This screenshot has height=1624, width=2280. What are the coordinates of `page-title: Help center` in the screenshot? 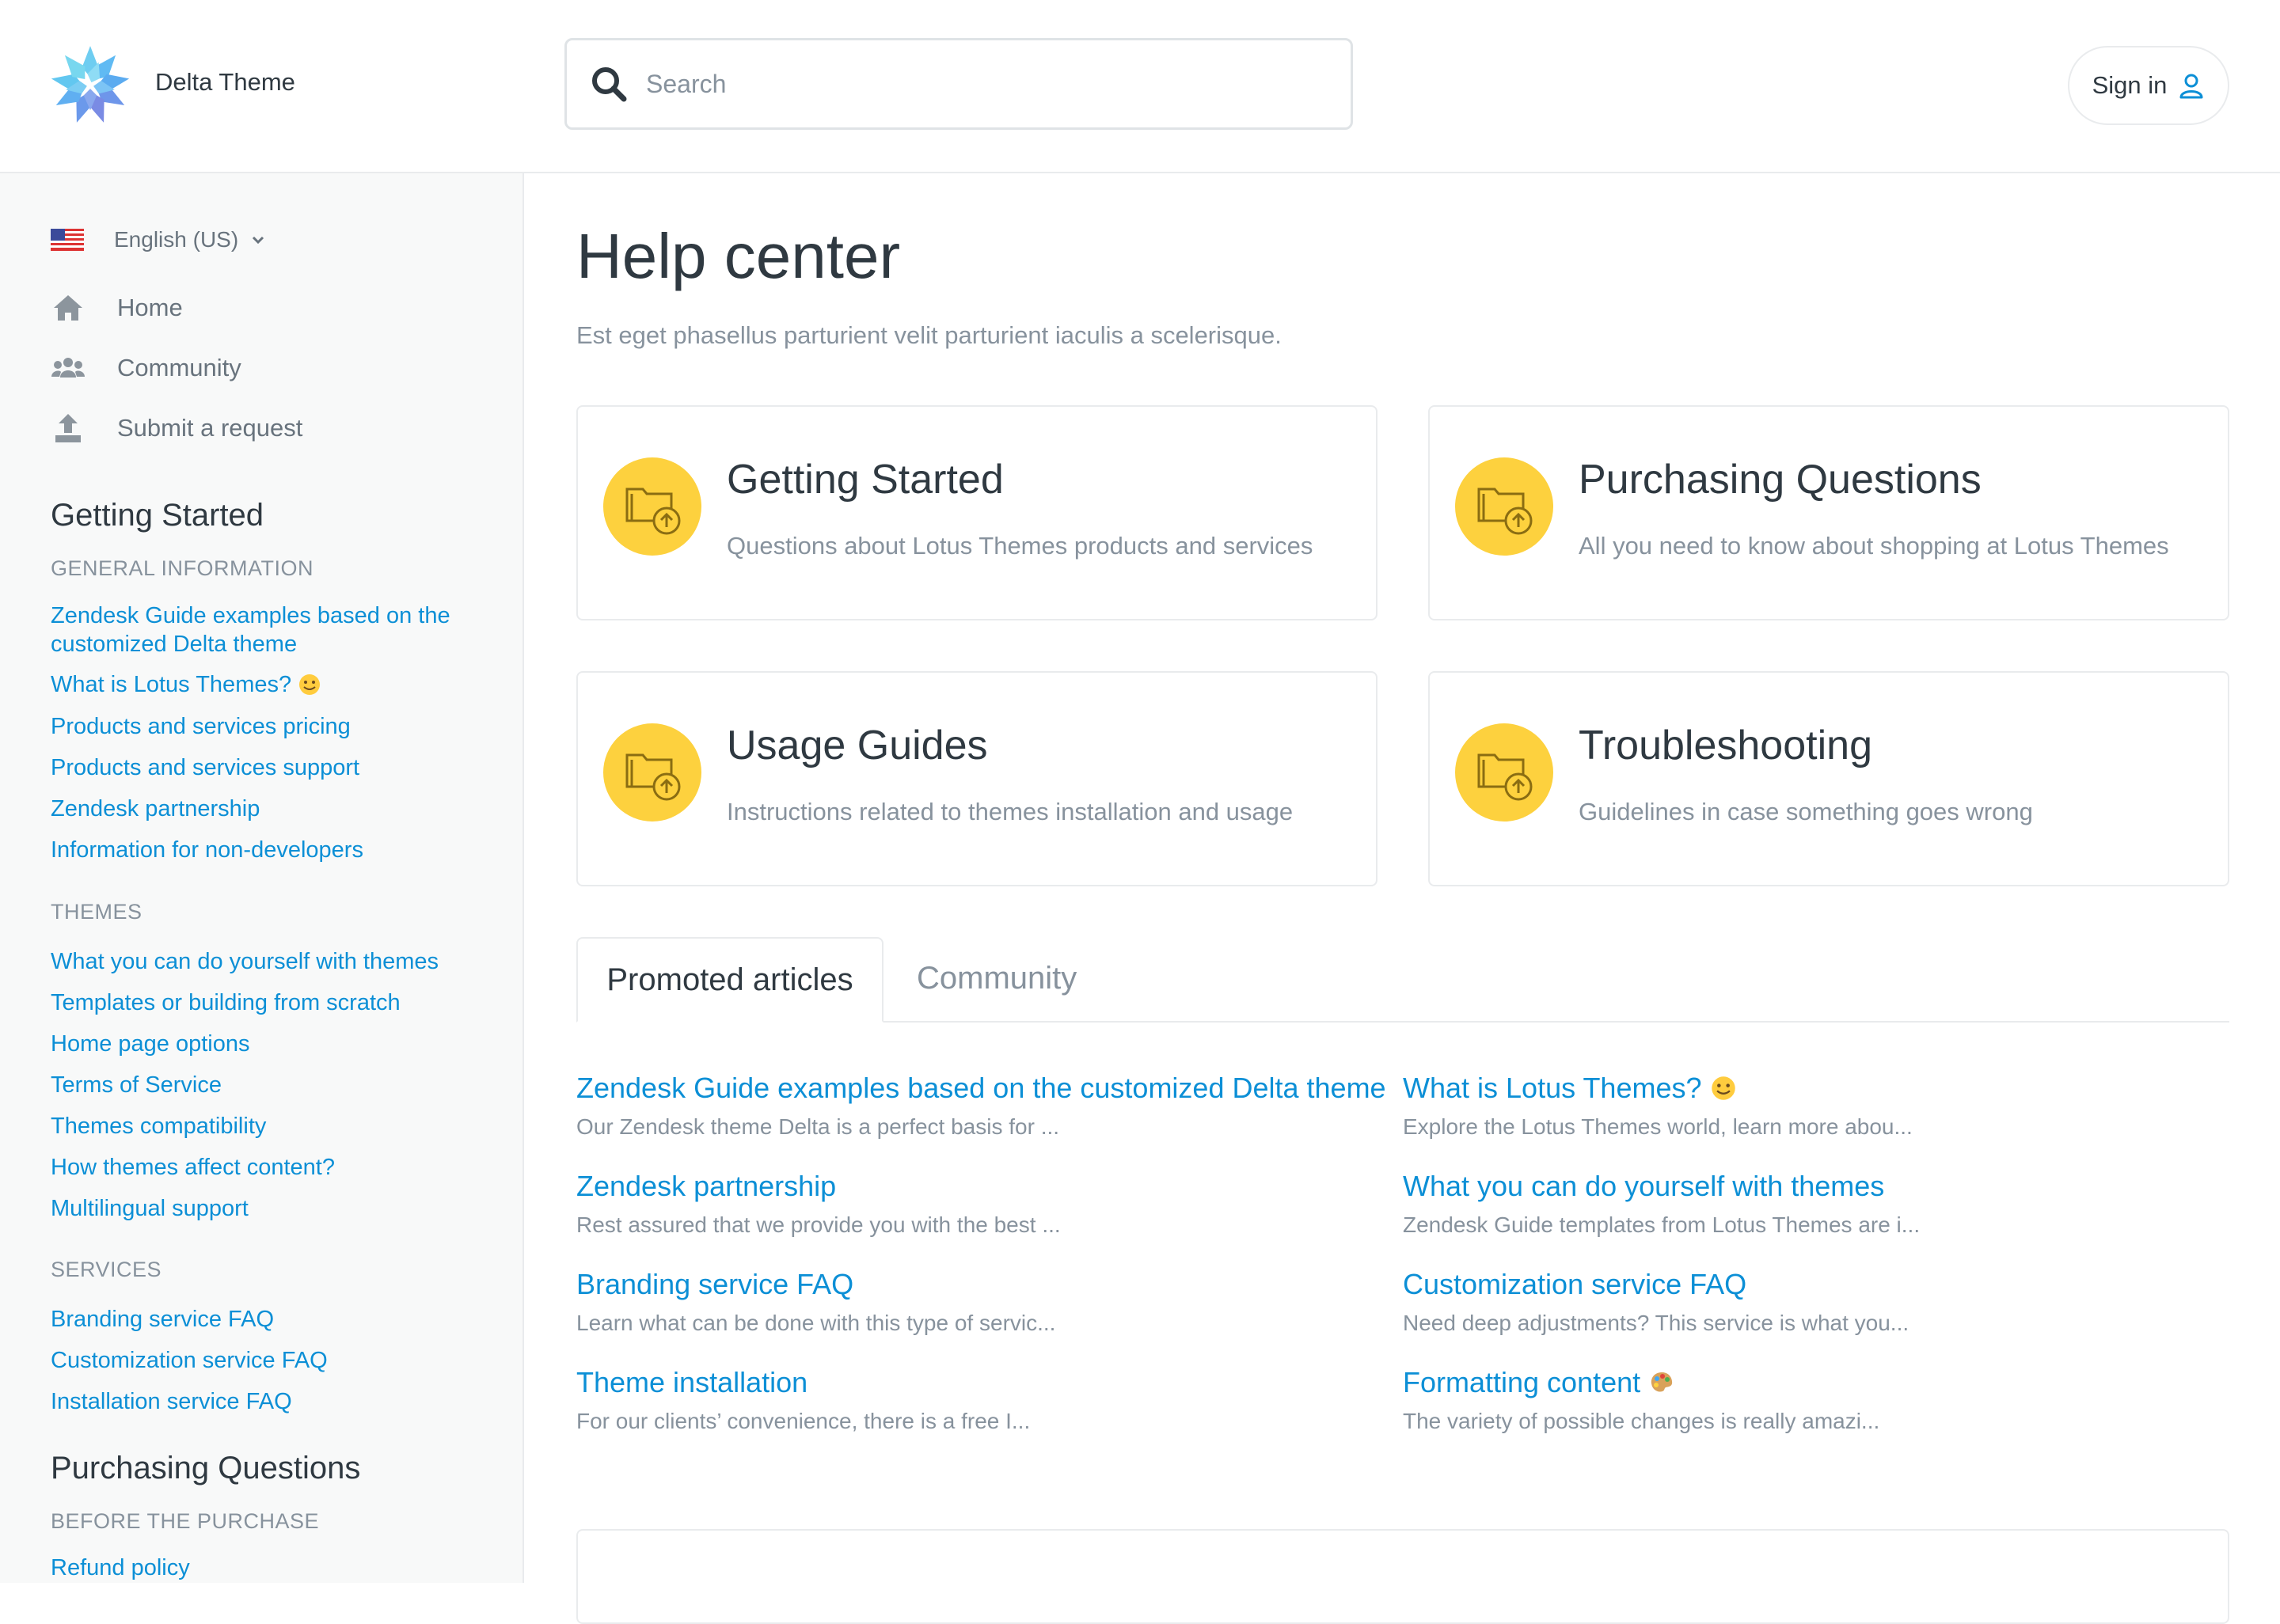 It's located at (738, 256).